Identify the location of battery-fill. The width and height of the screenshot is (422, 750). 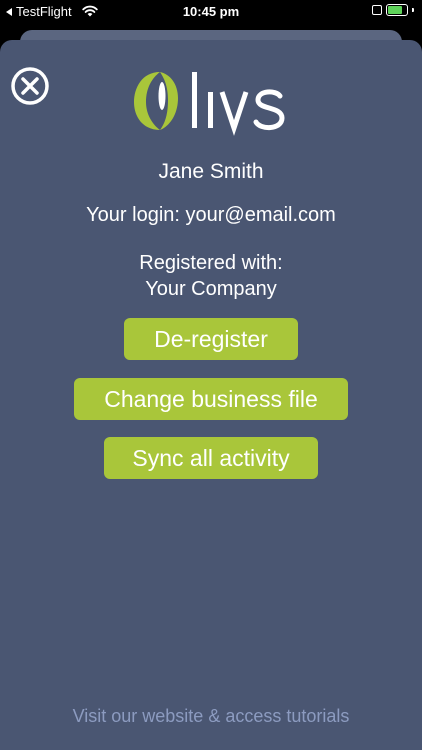
(395, 10).